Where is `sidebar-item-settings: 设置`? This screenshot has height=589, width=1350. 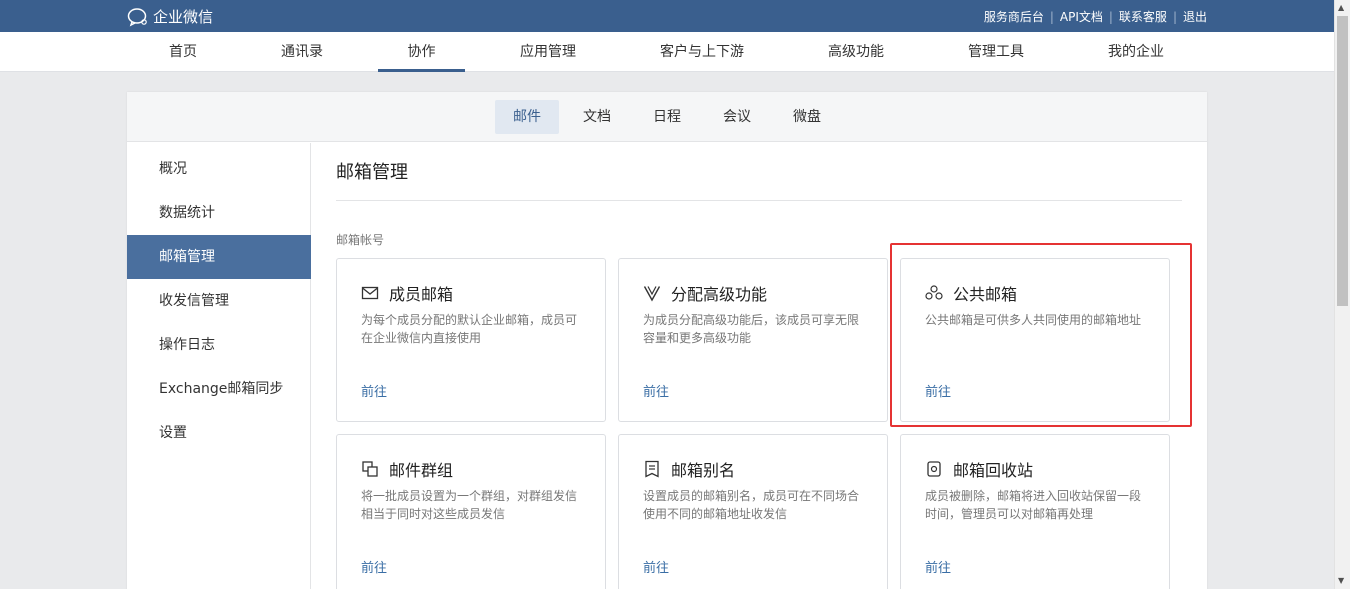
sidebar-item-settings: 设置 is located at coordinates (219, 433).